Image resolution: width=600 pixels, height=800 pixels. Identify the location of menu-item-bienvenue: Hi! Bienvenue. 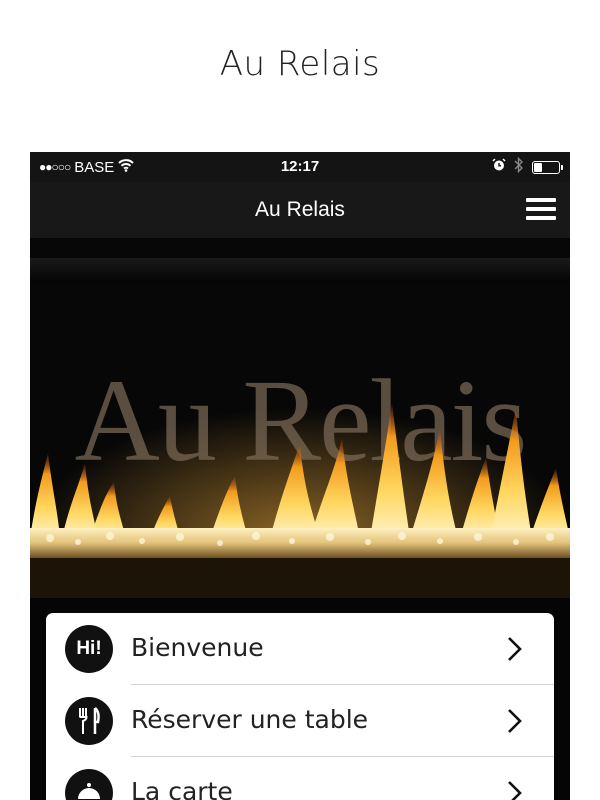
(300, 648).